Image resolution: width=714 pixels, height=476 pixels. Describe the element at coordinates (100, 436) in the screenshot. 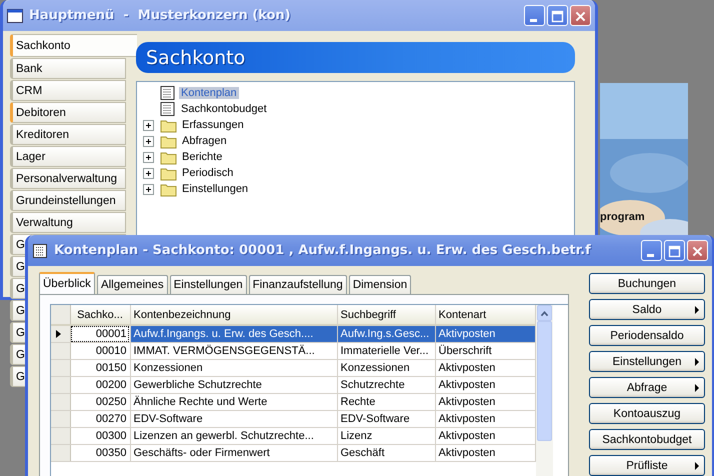

I see `table-cell: 00300` at that location.